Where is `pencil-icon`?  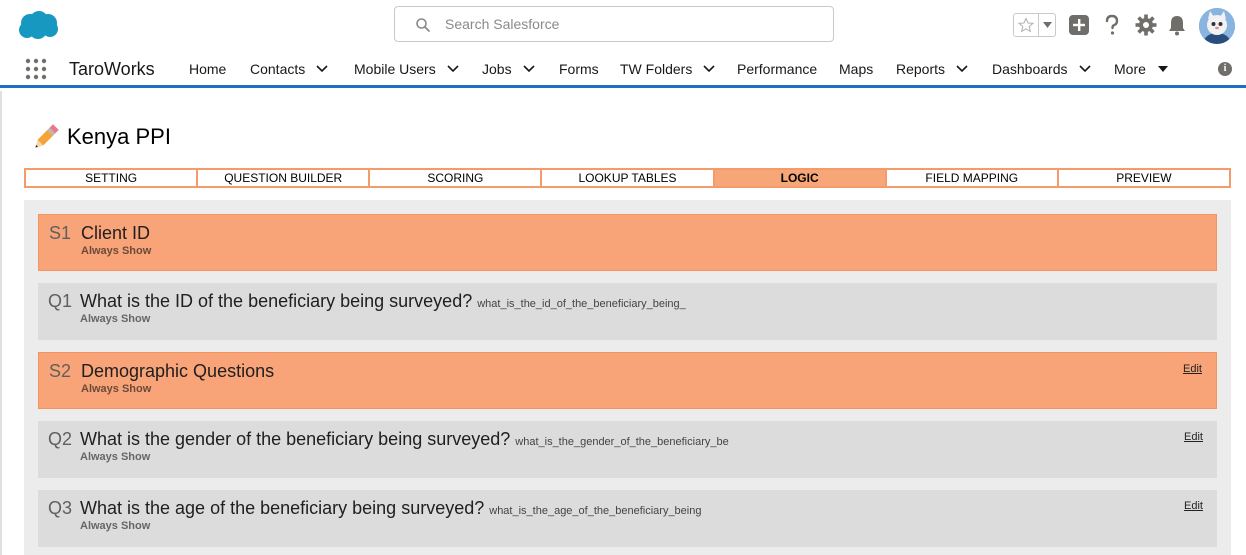 pencil-icon is located at coordinates (47, 136).